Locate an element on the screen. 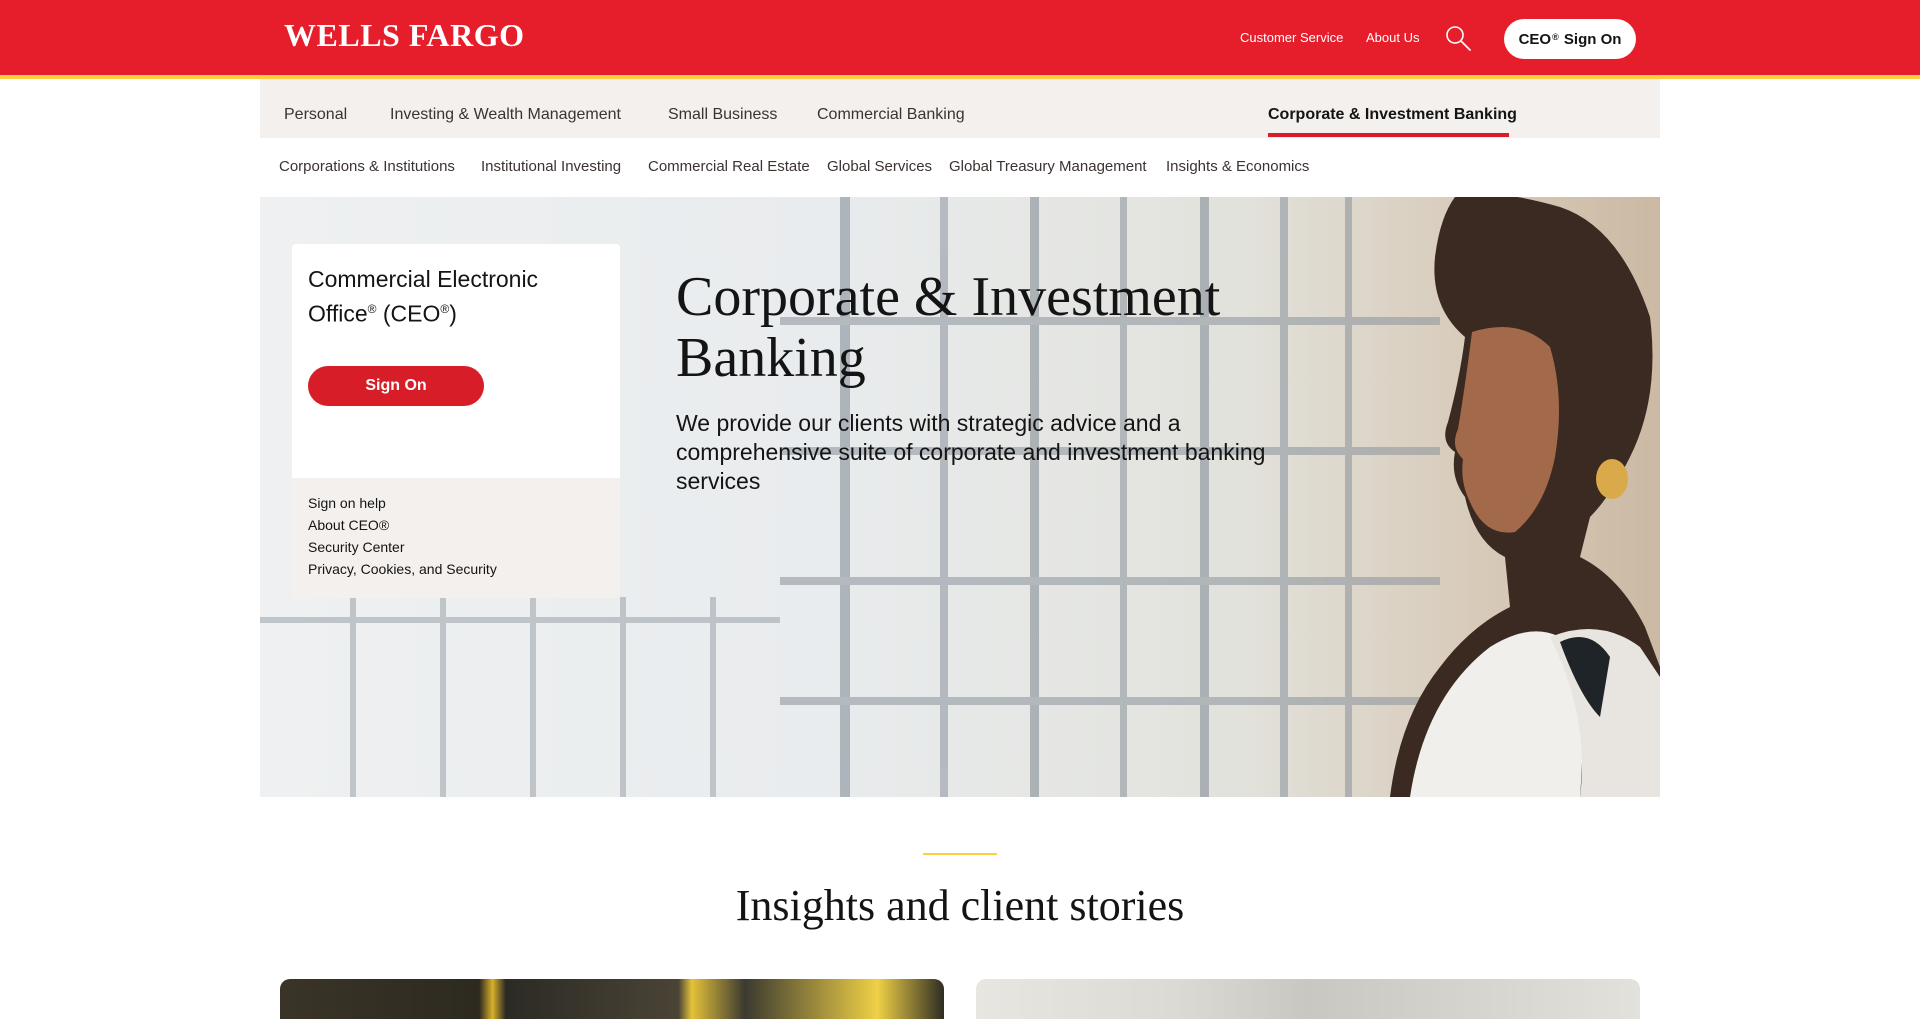 Image resolution: width=1920 pixels, height=1019 pixels. ceo-card-title: Commercial Electronic Office® (CEO®) is located at coordinates (453, 296).